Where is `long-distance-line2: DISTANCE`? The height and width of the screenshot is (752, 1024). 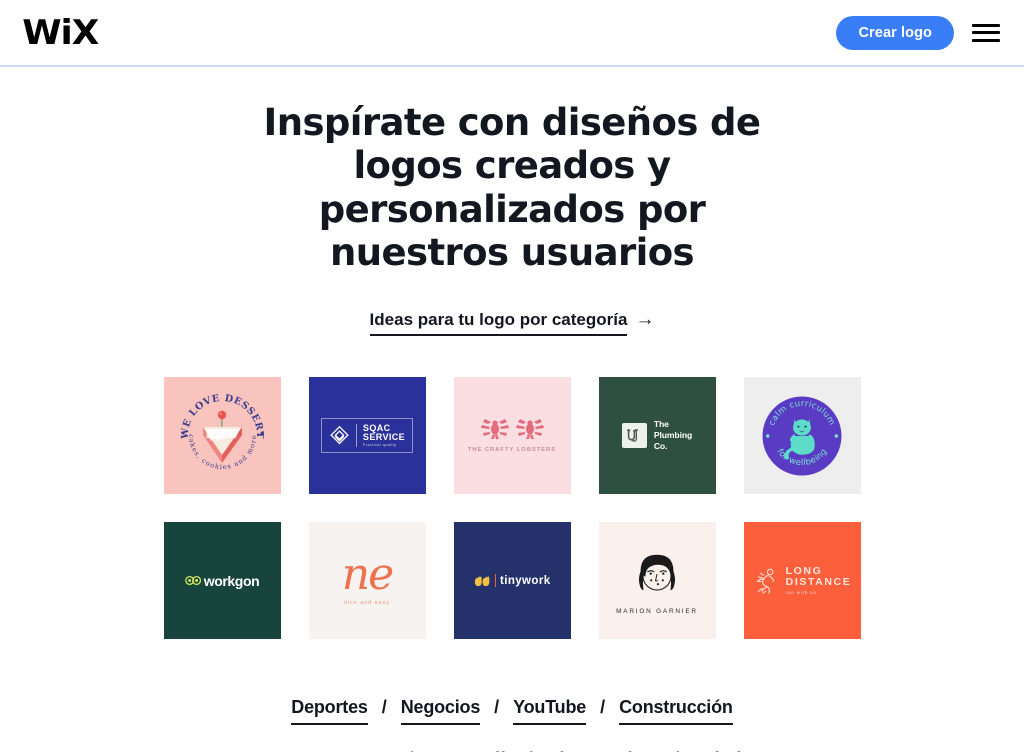 long-distance-line2: DISTANCE is located at coordinates (818, 582).